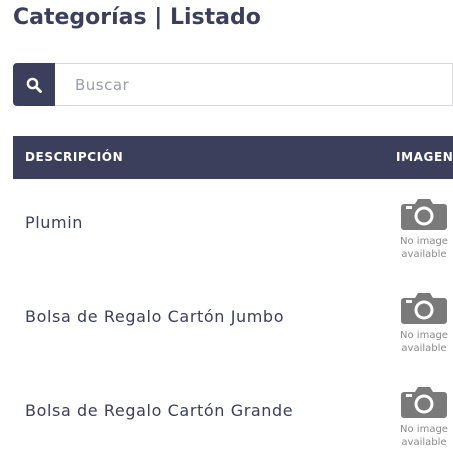  What do you see at coordinates (155, 316) in the screenshot?
I see `row-description: Bolsa de Regalo Cartón Jumbo` at bounding box center [155, 316].